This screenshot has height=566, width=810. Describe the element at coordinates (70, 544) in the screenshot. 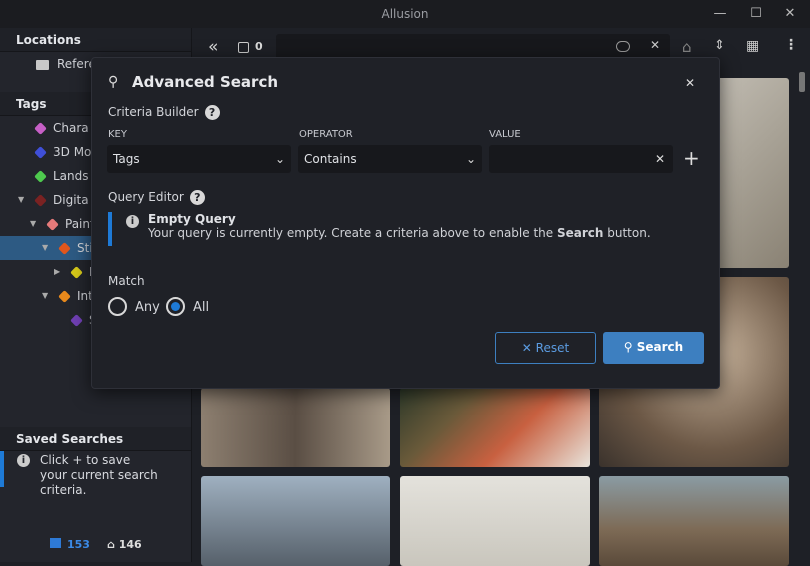

I see `image-count: 153` at that location.